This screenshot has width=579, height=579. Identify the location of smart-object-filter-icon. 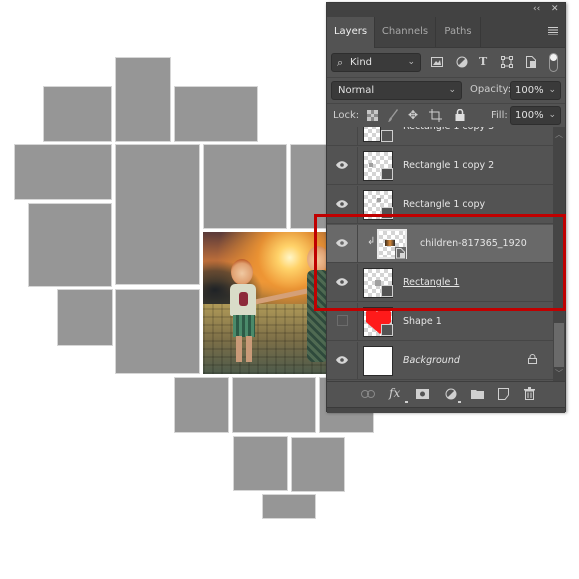
(531, 62).